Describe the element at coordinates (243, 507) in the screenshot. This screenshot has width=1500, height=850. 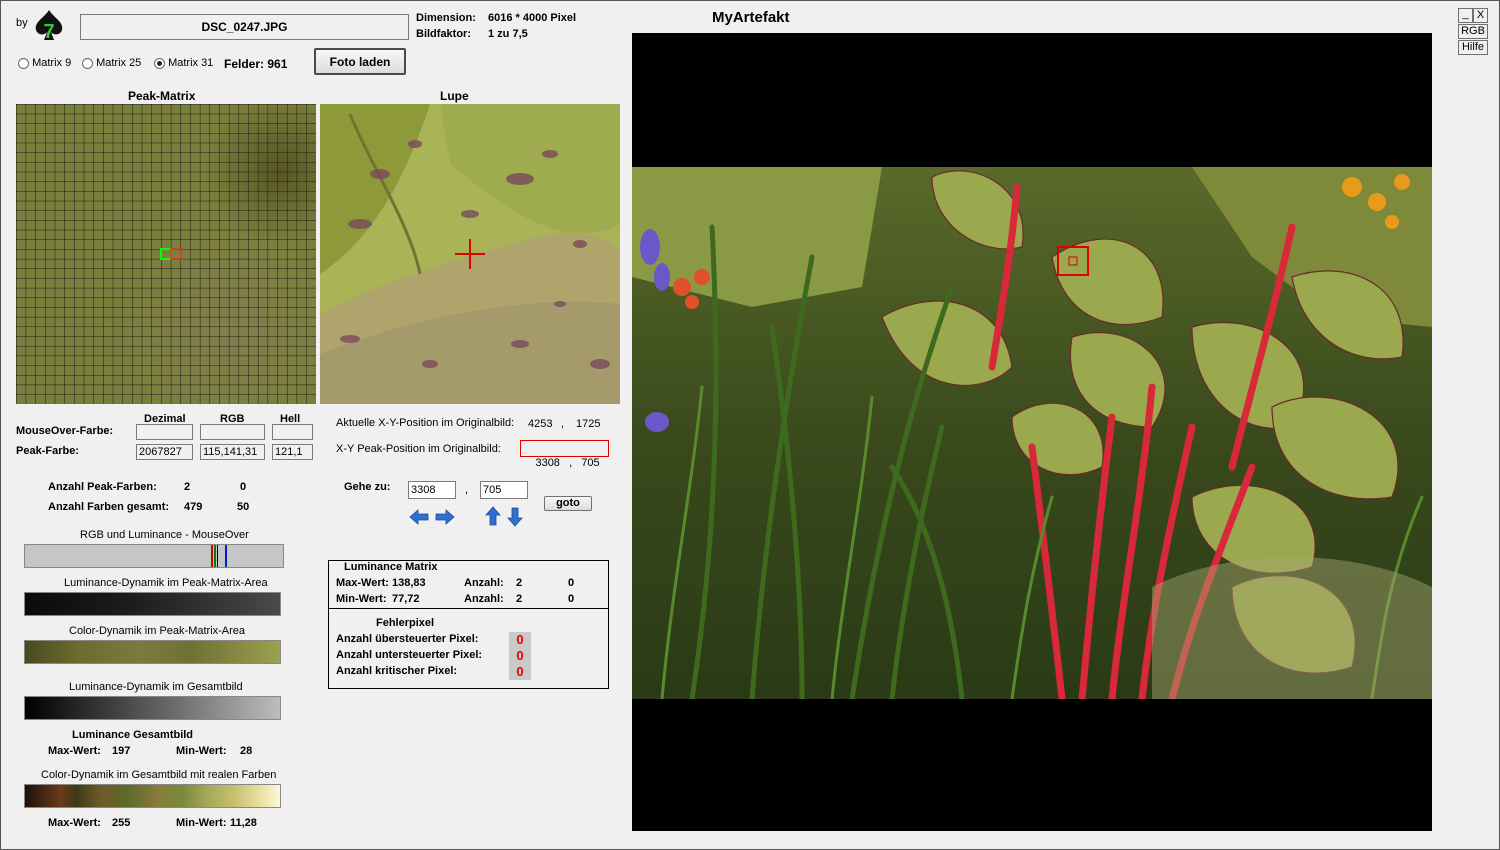
I see `total-colors-b: 50` at that location.